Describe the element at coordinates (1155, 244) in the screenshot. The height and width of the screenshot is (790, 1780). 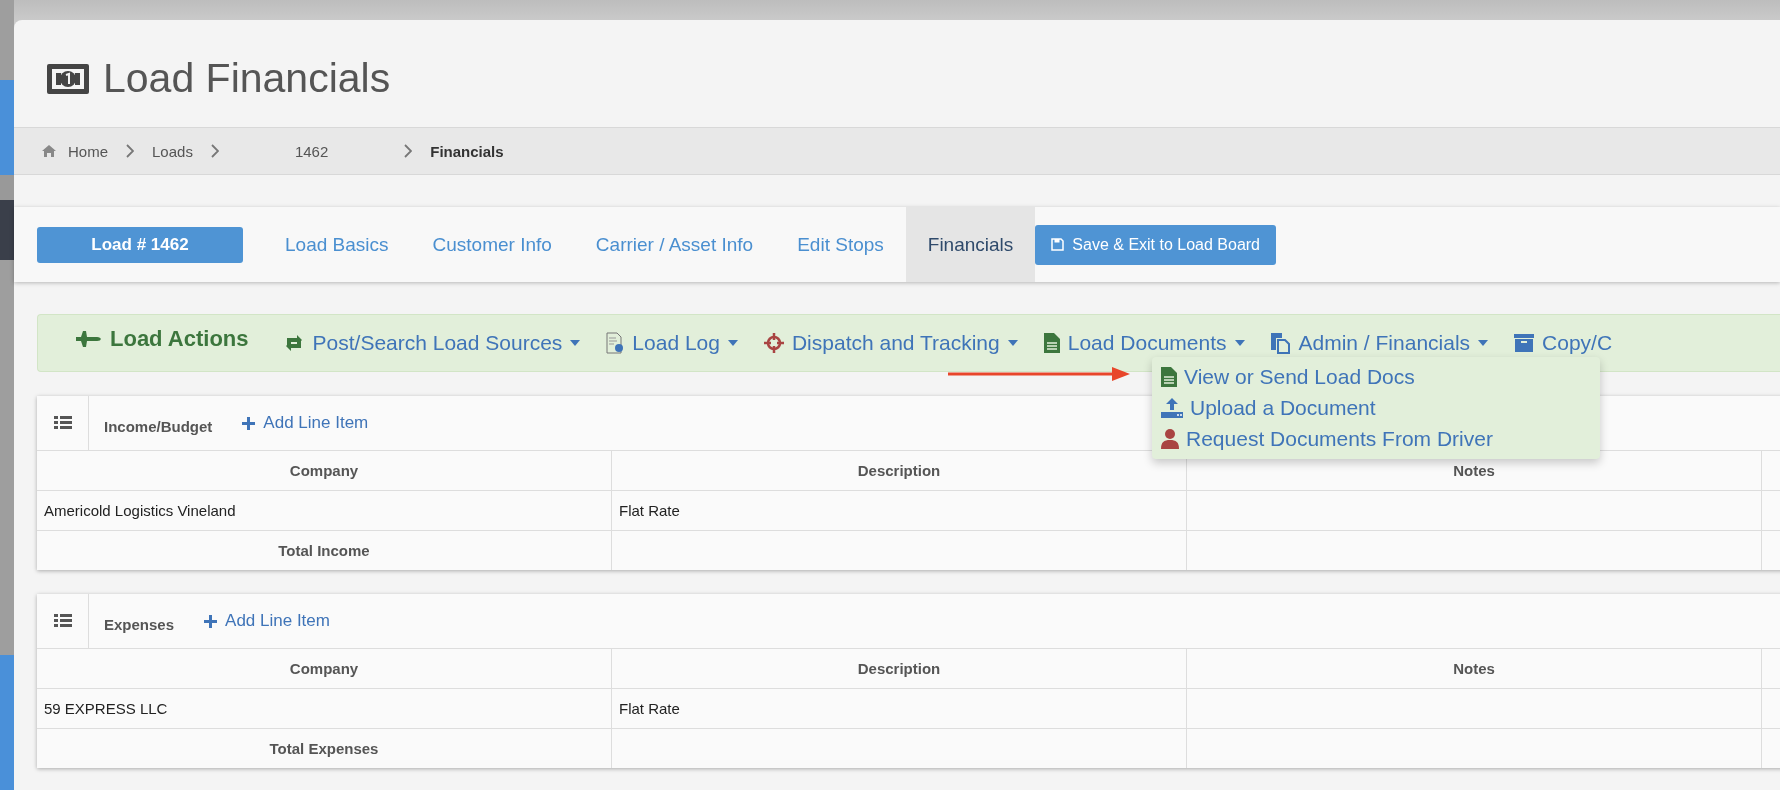
I see `save-exit-button: Save & Exit to Load Board` at that location.